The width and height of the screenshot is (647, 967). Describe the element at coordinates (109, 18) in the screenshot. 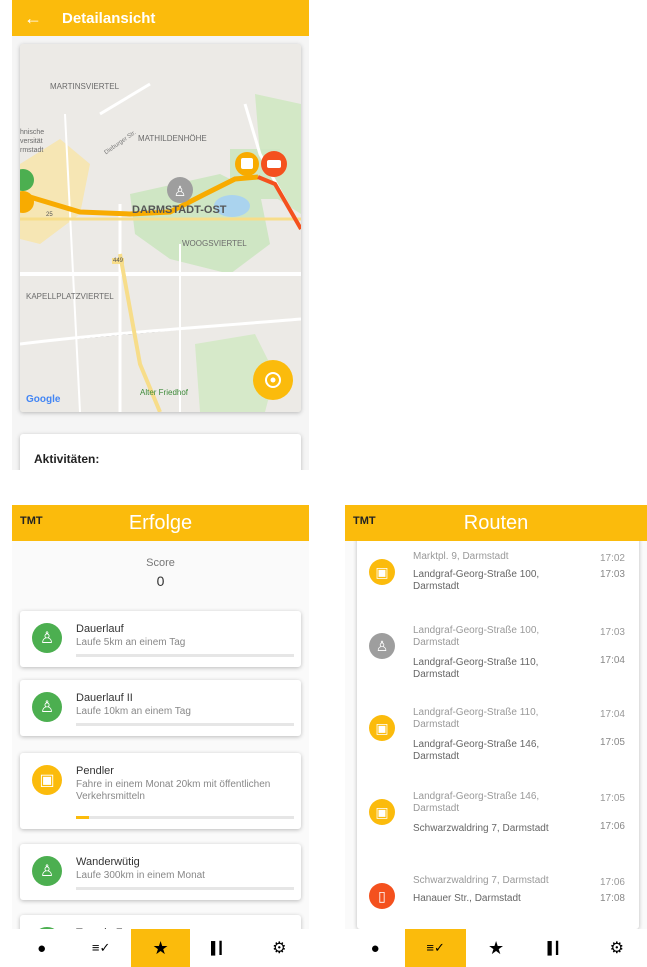

I see `page-title: Detailansicht` at that location.